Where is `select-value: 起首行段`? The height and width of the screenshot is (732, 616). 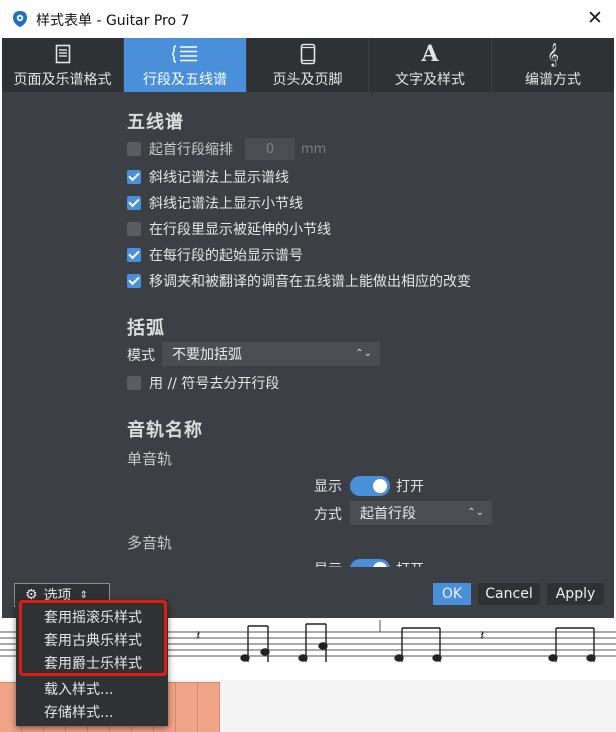
select-value: 起首行段 is located at coordinates (388, 514).